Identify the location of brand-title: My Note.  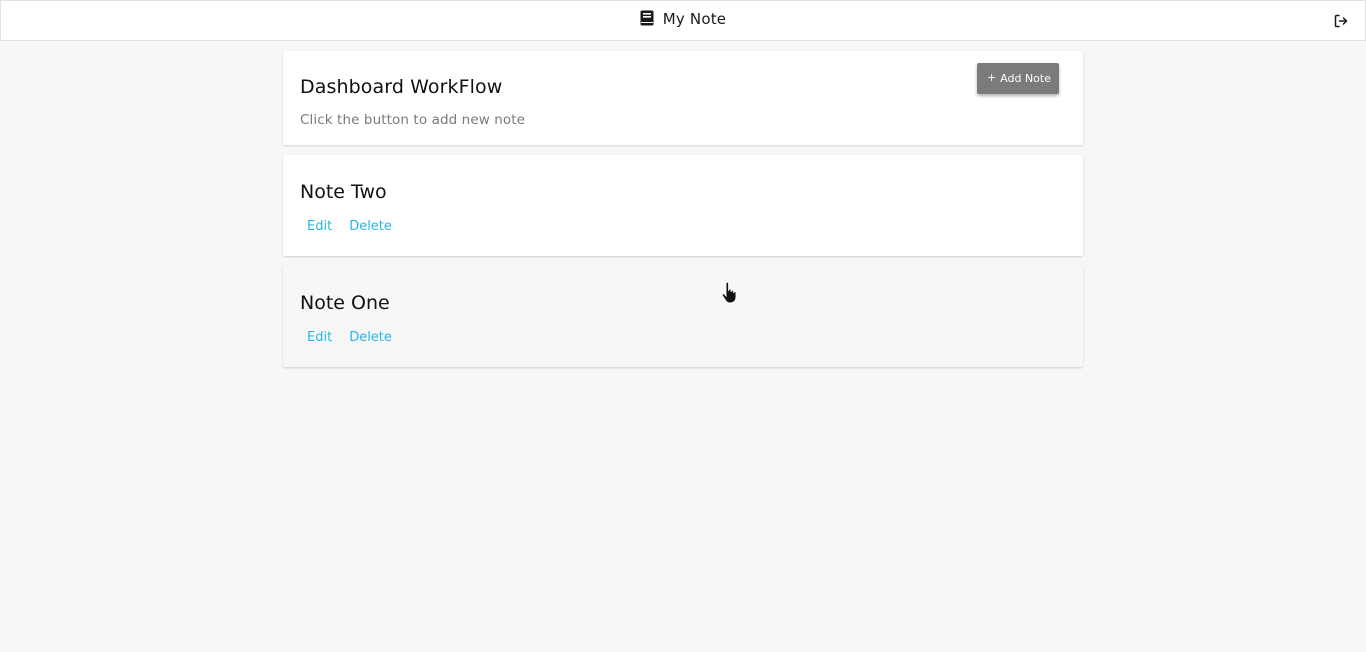
(694, 19).